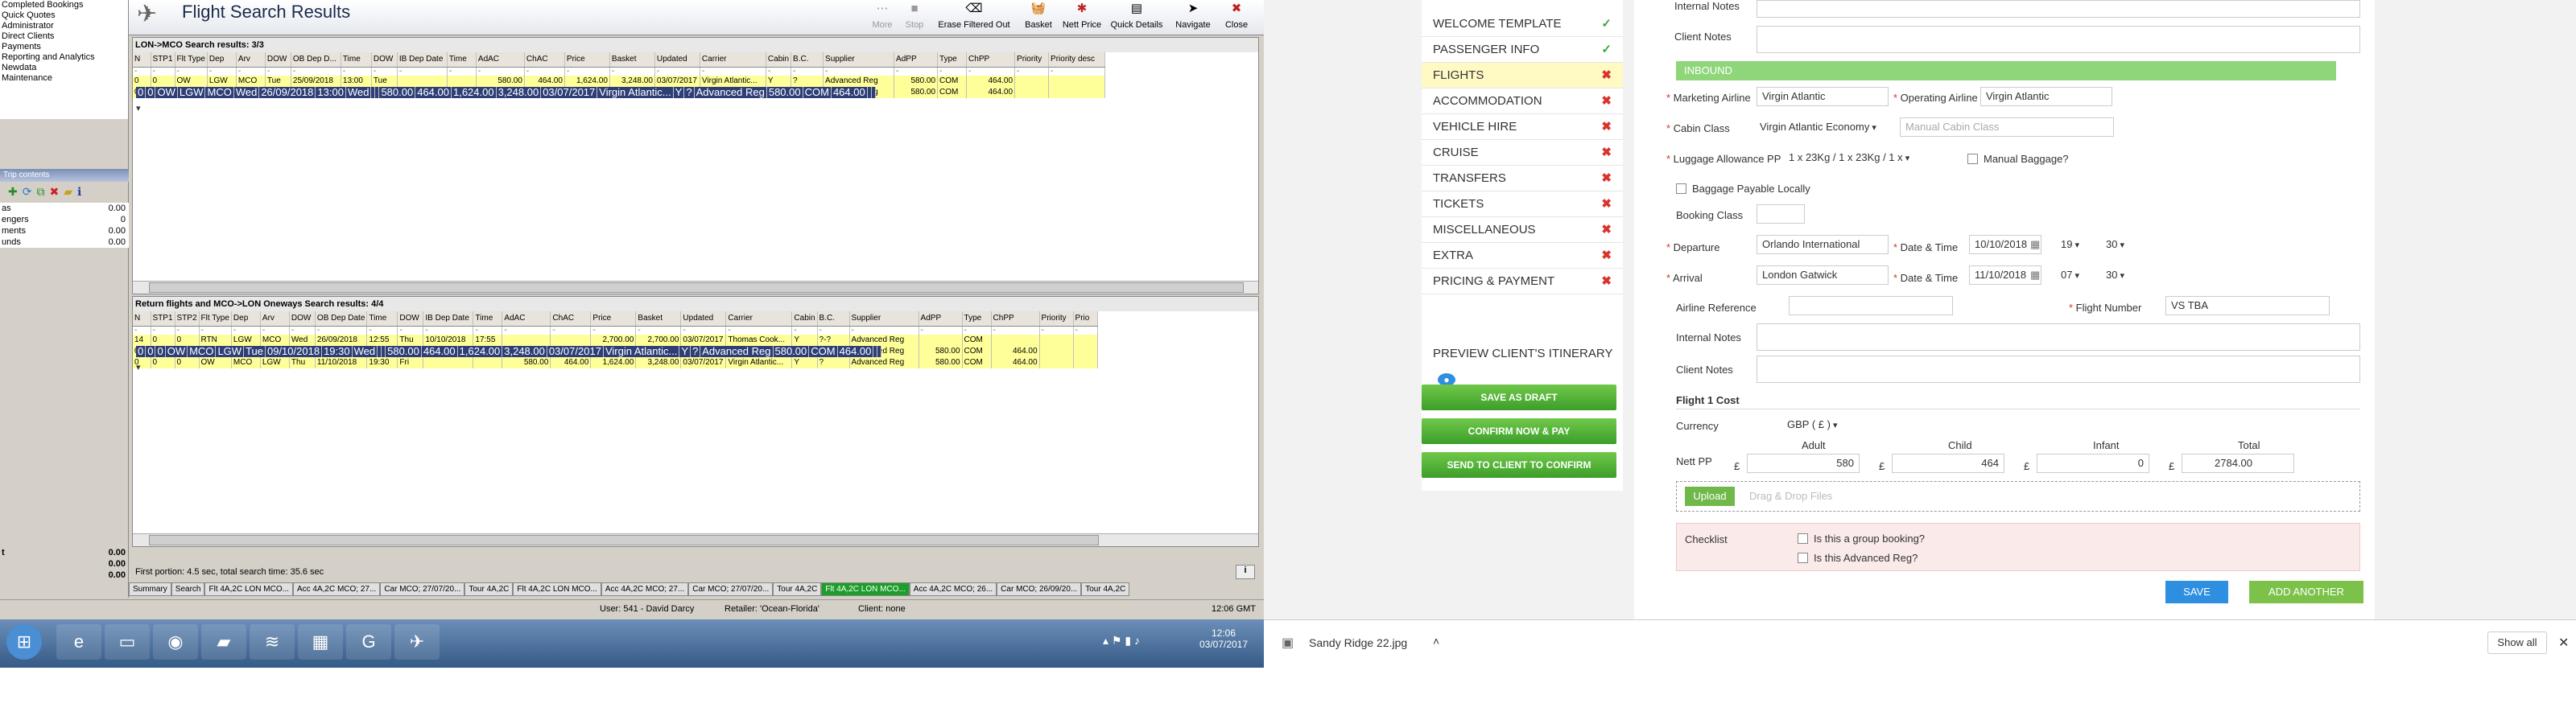 The image size is (2576, 724). I want to click on client-notes-field, so click(2058, 369).